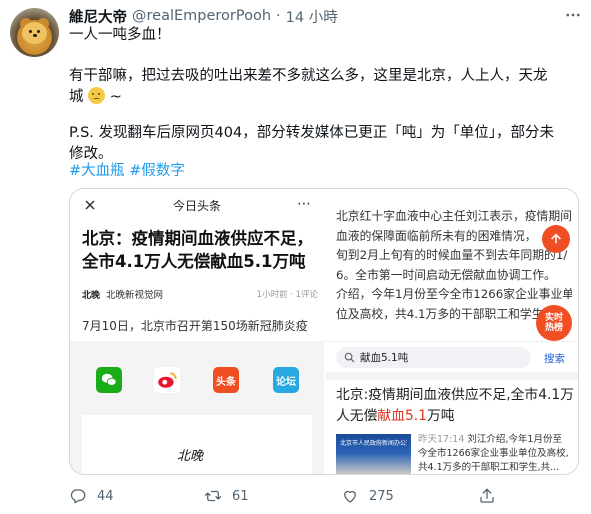 The height and width of the screenshot is (514, 591). I want to click on result-headline: 北京:疫情期间血液供应不足,全市4.1万 人无偿献血5.1万吨, so click(456, 406).